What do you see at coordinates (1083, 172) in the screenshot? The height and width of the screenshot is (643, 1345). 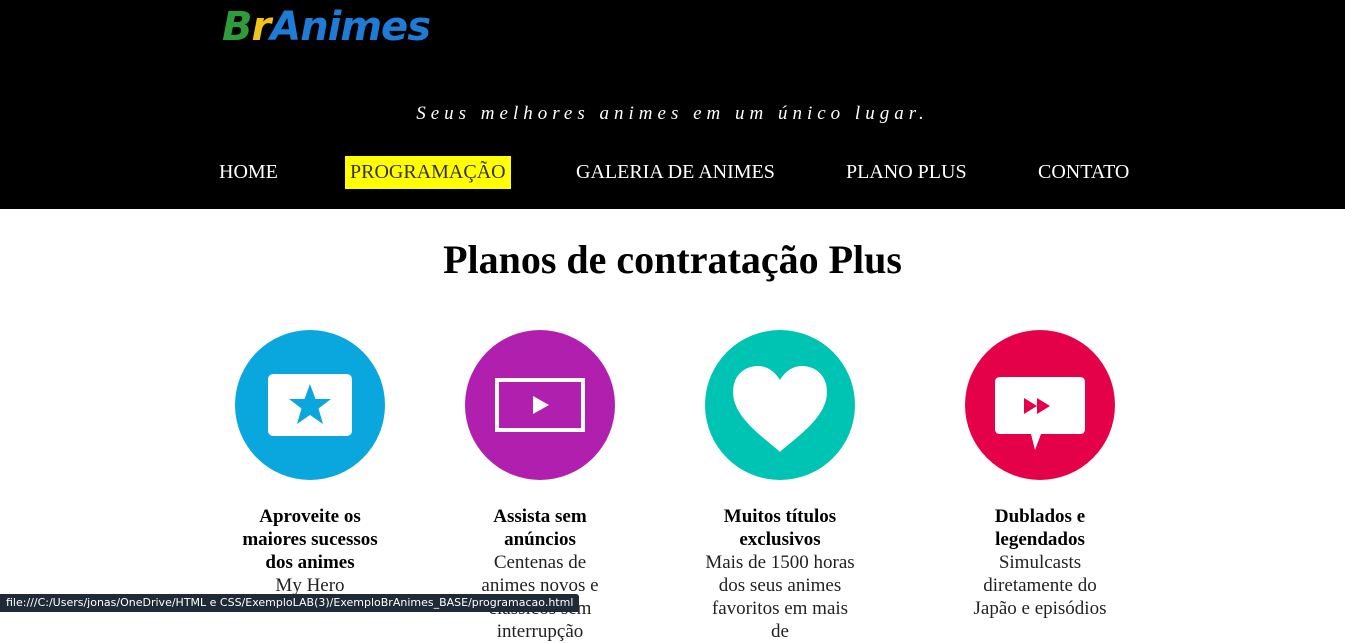 I see `nav-item-contato: CONTATO` at bounding box center [1083, 172].